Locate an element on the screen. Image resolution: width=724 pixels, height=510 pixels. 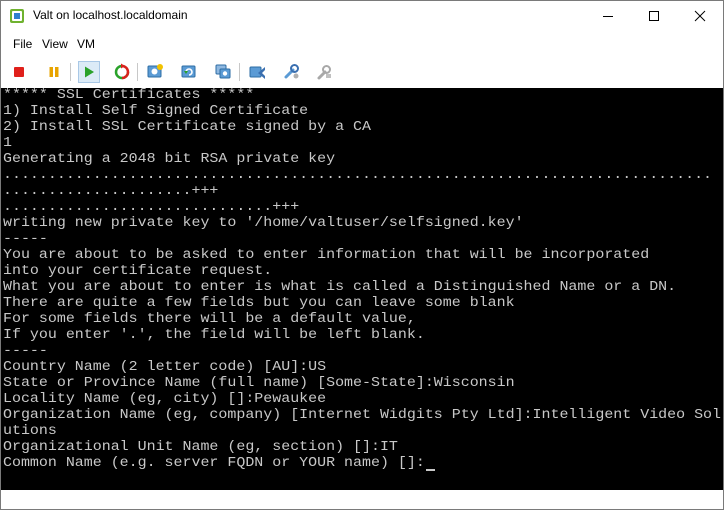
console-line: .....................+++ is located at coordinates (111, 191).